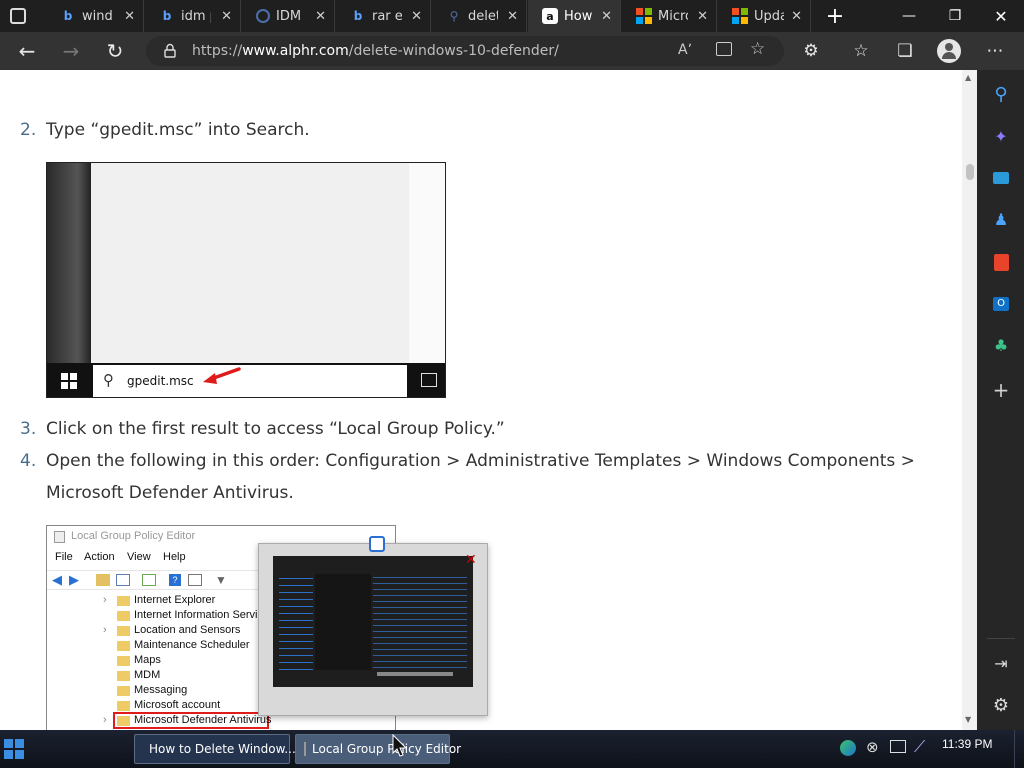 The image size is (1024, 768). I want to click on tab-label: rar ex, so click(387, 16).